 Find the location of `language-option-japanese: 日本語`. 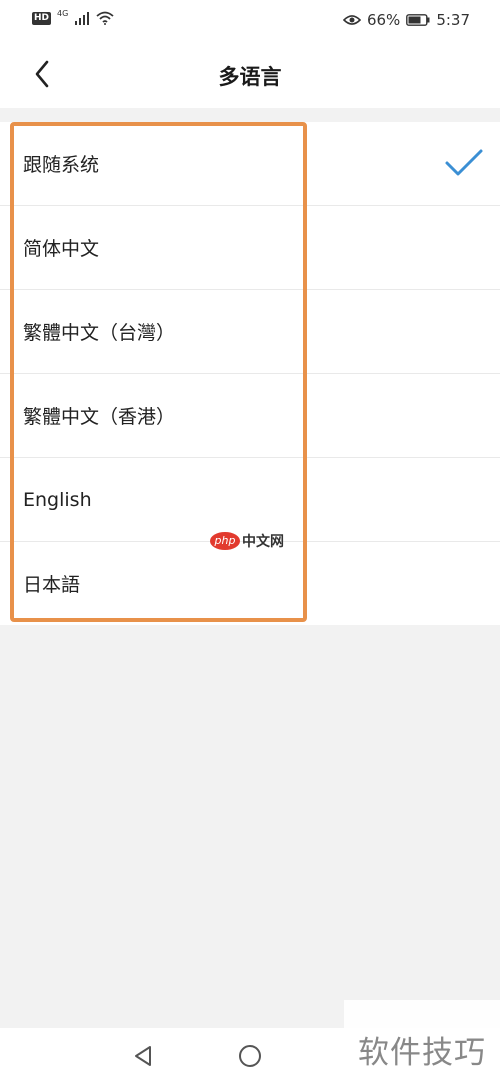

language-option-japanese: 日本語 is located at coordinates (250, 583).